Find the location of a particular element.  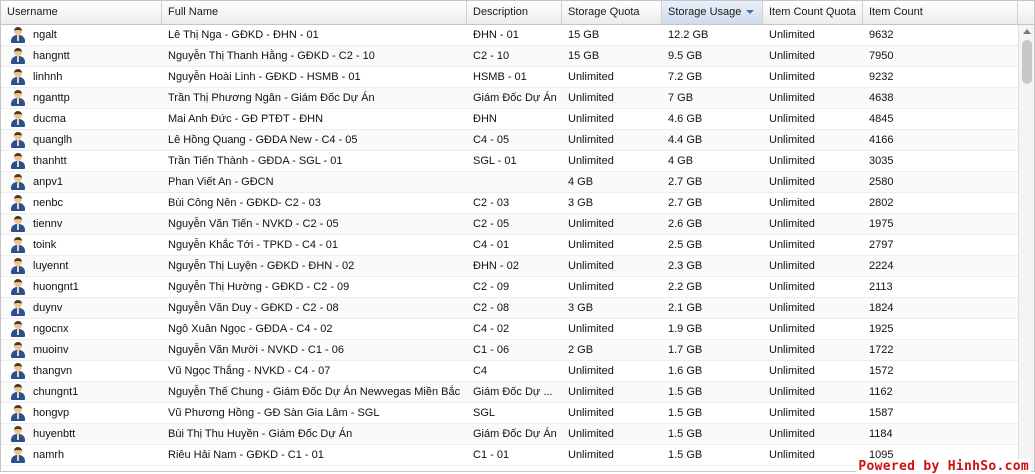

cell-full-name: Phan Viết An - GĐCN is located at coordinates (221, 182).